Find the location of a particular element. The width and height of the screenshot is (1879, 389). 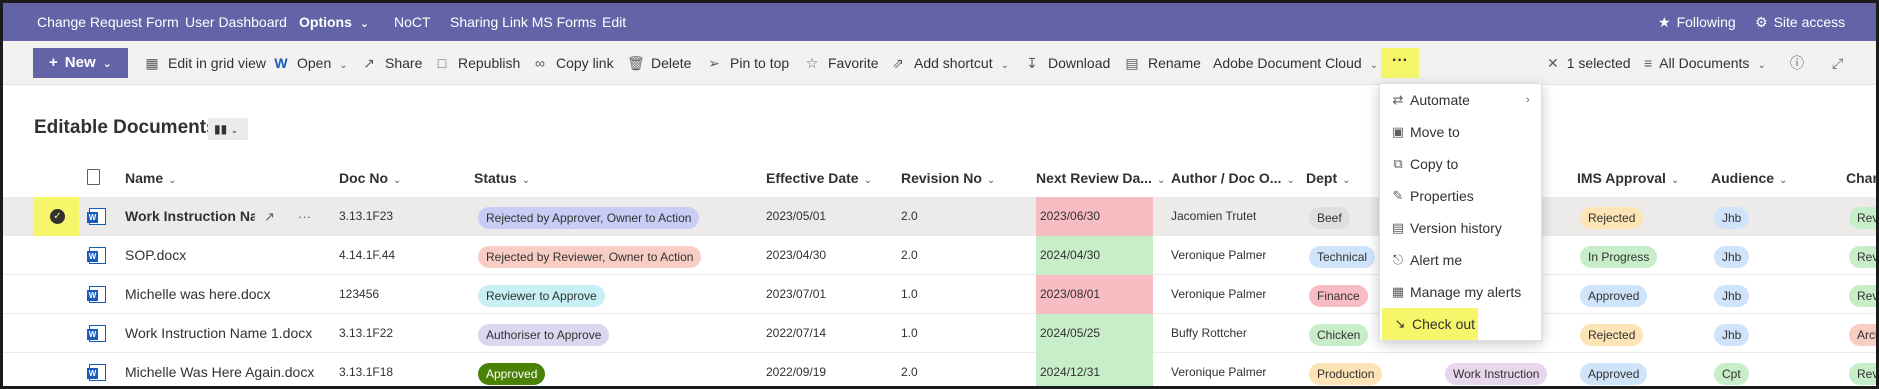

column-audience: Audience ⌄ is located at coordinates (1749, 178).